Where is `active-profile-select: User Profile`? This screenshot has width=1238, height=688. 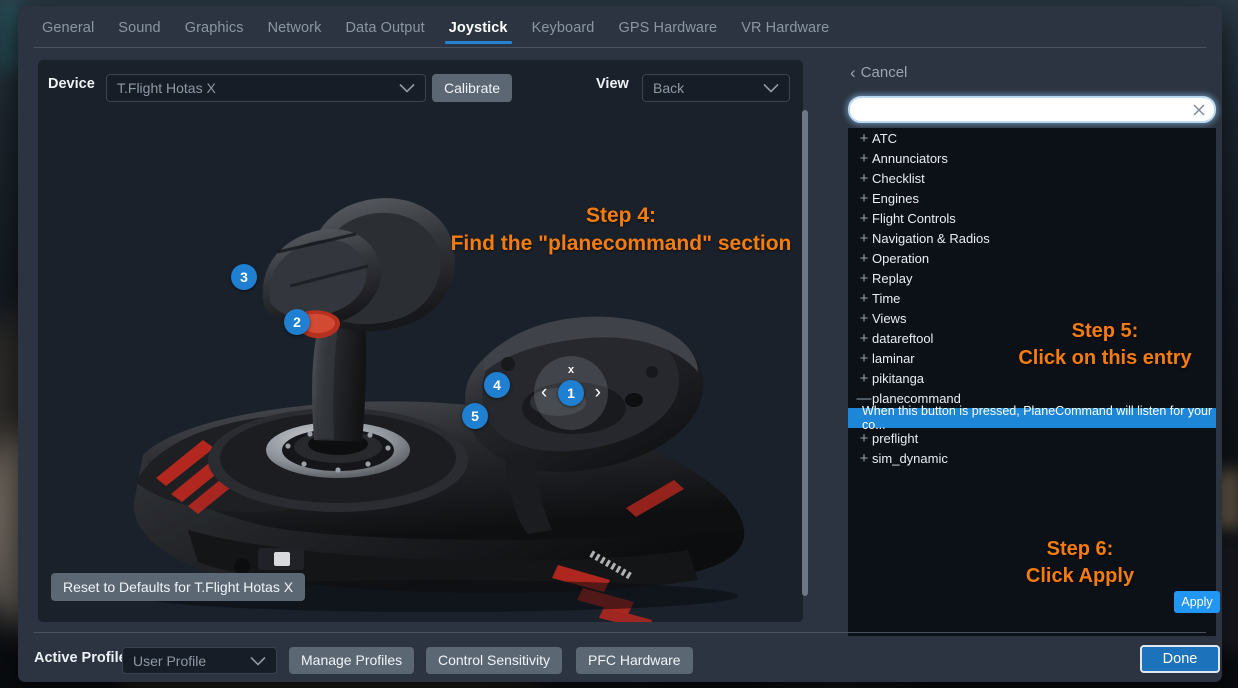 active-profile-select: User Profile is located at coordinates (199, 660).